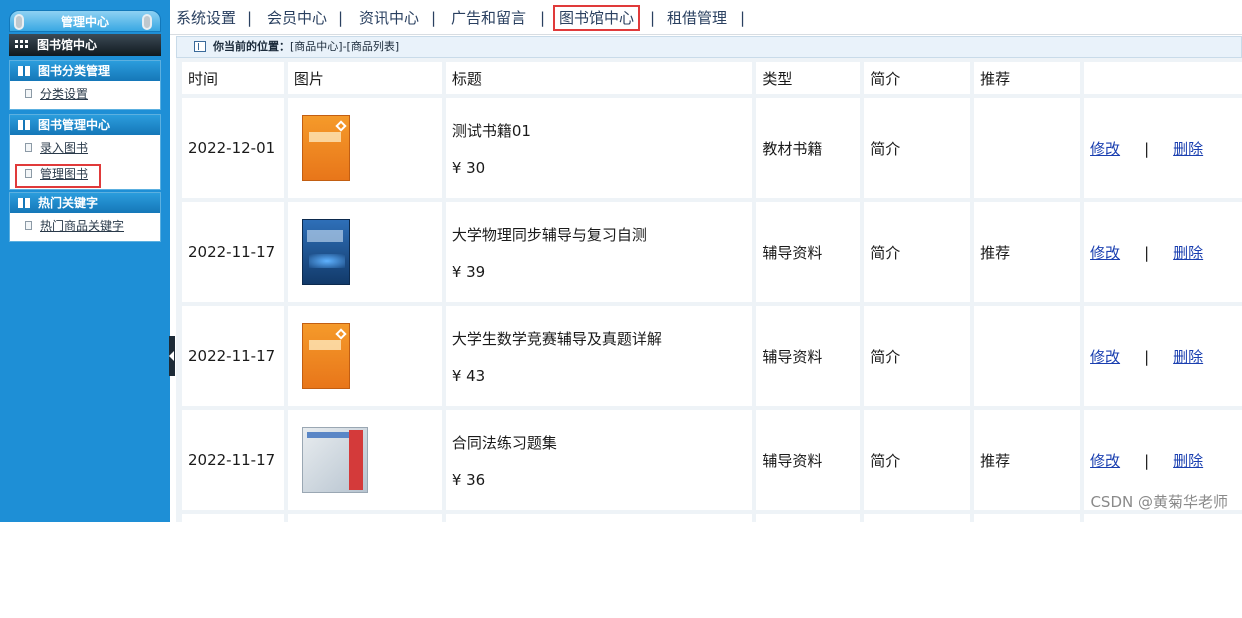 The width and height of the screenshot is (1242, 618). I want to click on panel-title: 图书分类管理, so click(85, 71).